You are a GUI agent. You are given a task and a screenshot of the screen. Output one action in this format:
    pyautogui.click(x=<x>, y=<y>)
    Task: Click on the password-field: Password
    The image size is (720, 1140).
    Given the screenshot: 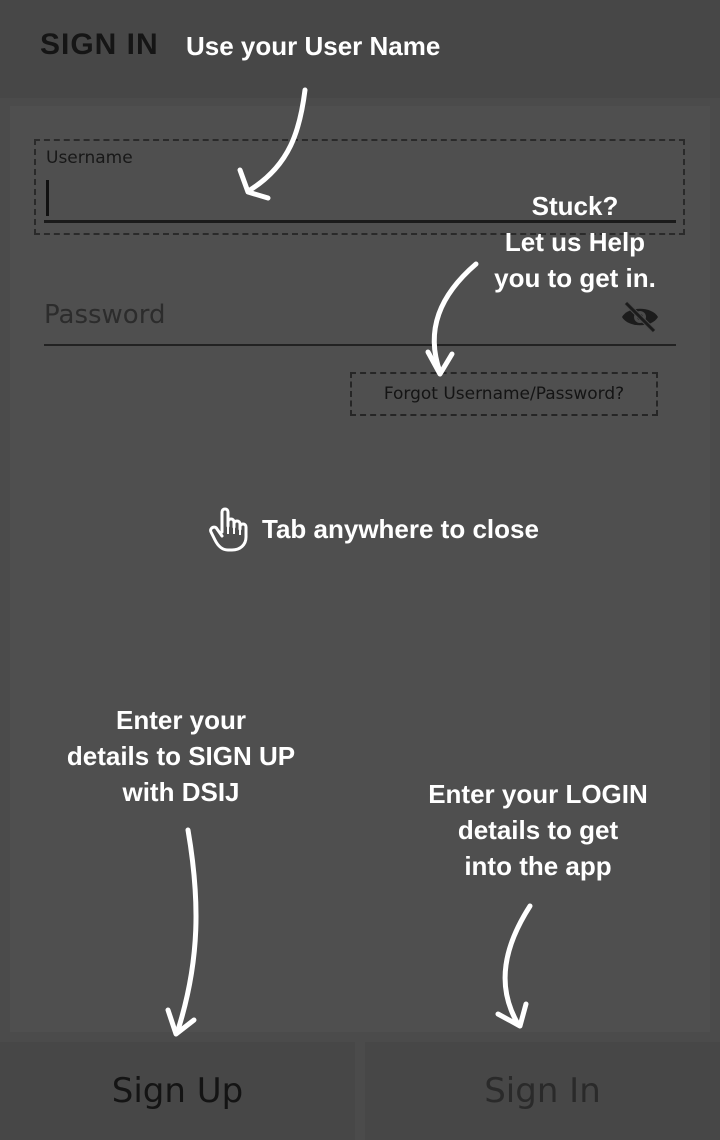 What is the action you would take?
    pyautogui.click(x=360, y=319)
    